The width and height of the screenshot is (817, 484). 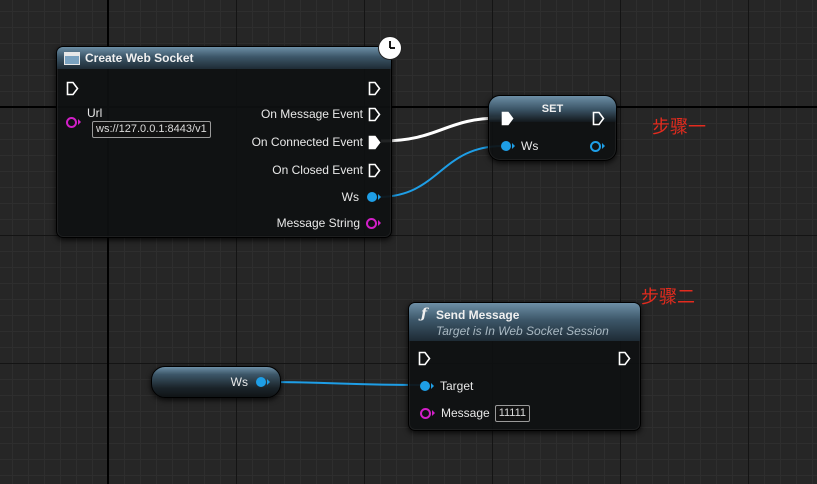 What do you see at coordinates (371, 223) in the screenshot?
I see `message-string-pin` at bounding box center [371, 223].